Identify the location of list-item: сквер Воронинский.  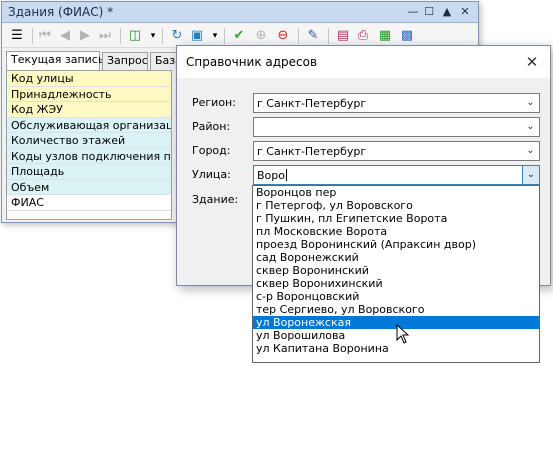
(396, 270).